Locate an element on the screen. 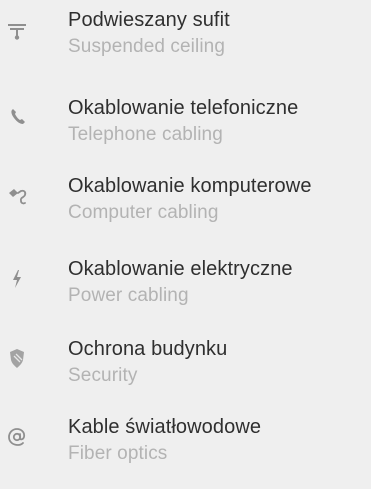 This screenshot has height=489, width=371. service-subtitle: Fiber optics is located at coordinates (118, 453).